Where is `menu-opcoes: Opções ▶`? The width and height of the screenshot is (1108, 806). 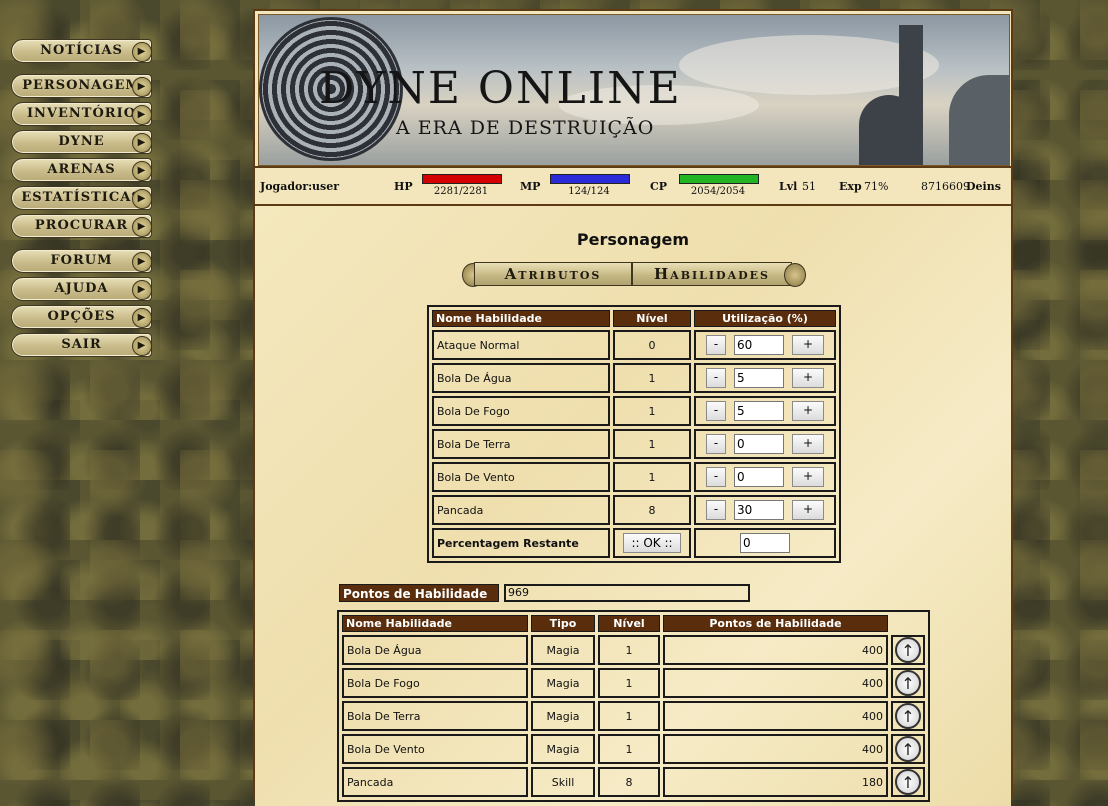 menu-opcoes: Opções ▶ is located at coordinates (81, 317).